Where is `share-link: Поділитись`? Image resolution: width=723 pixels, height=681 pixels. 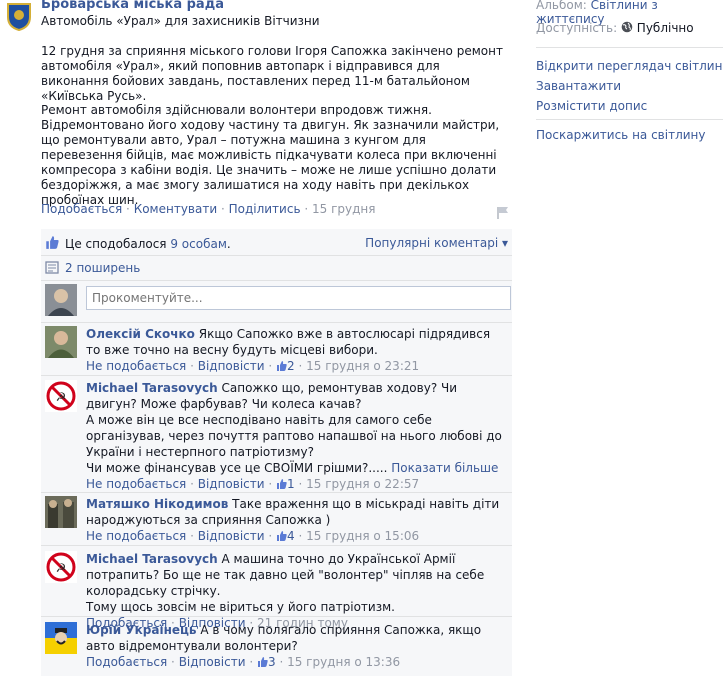
share-link: Поділитись is located at coordinates (265, 209).